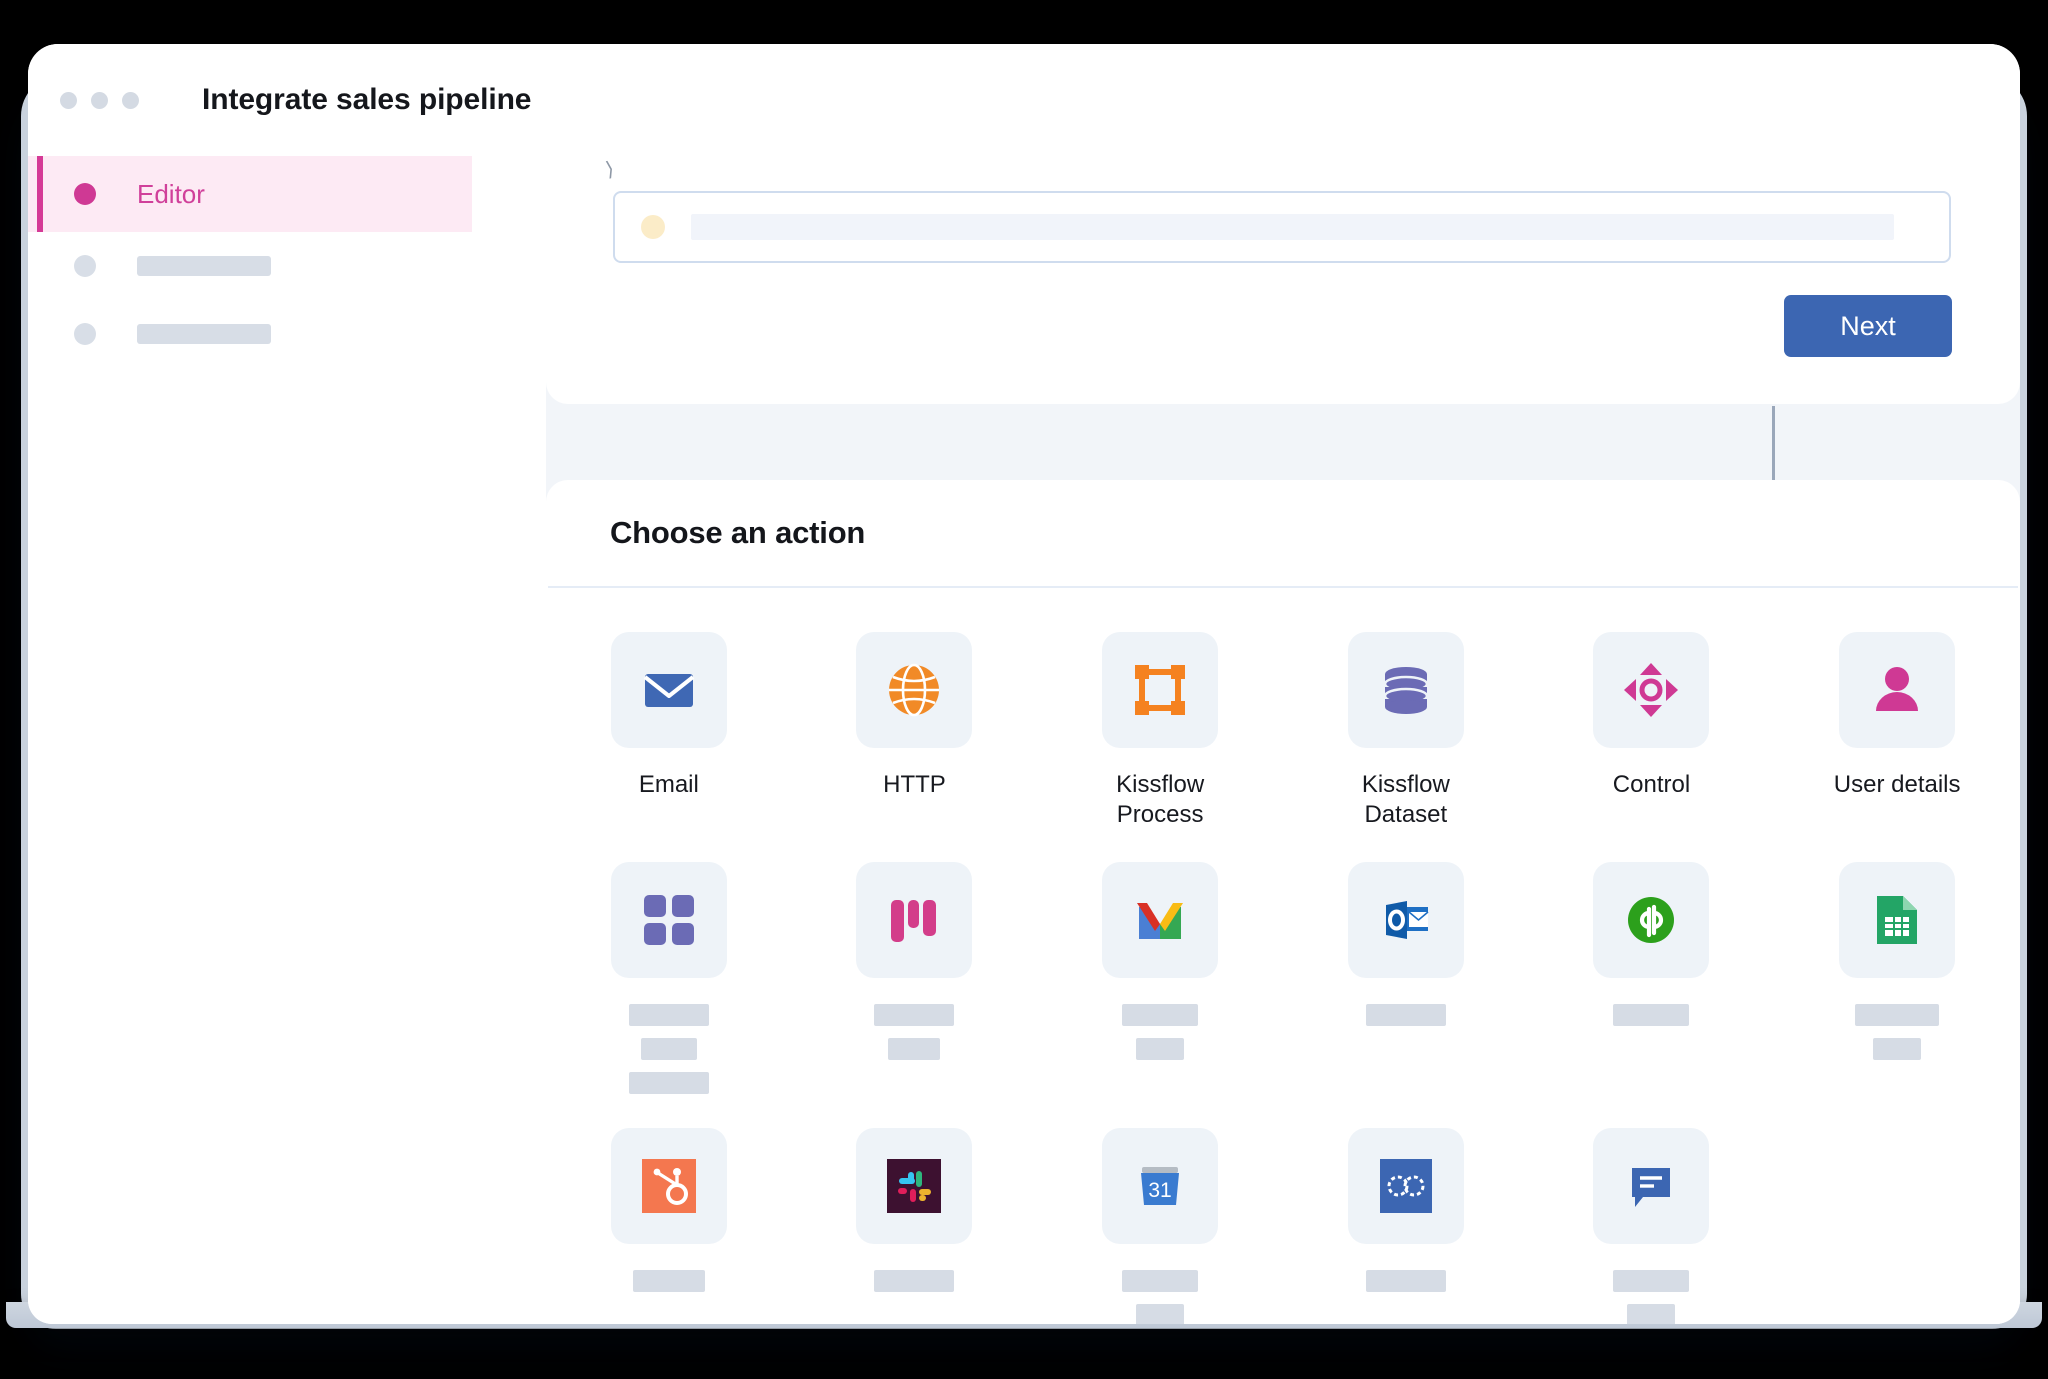 Image resolution: width=2048 pixels, height=1379 pixels. I want to click on action-tile-grid-app, so click(669, 977).